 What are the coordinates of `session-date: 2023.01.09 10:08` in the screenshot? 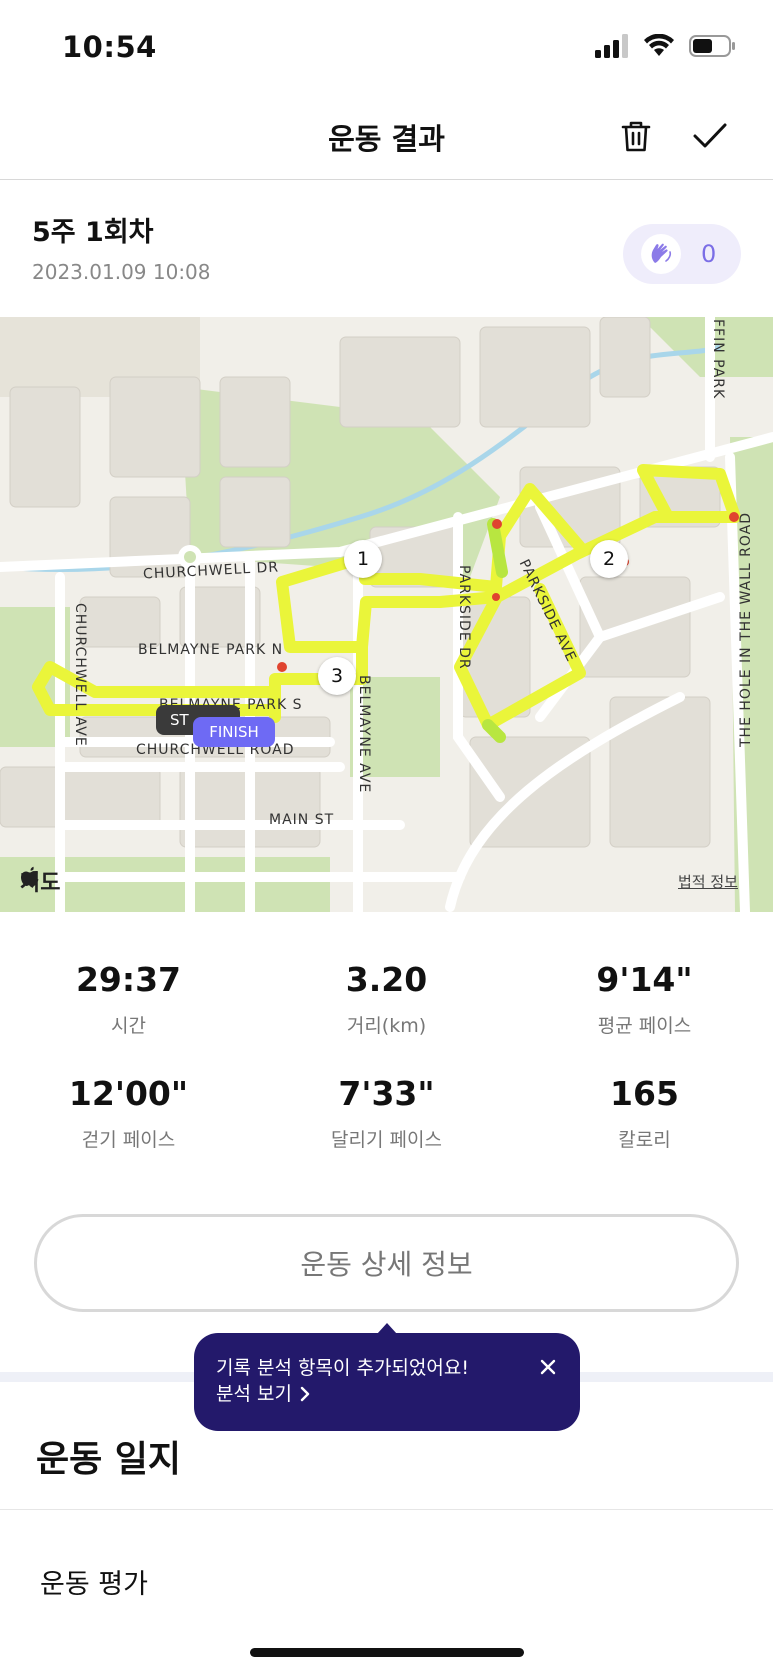 It's located at (121, 272).